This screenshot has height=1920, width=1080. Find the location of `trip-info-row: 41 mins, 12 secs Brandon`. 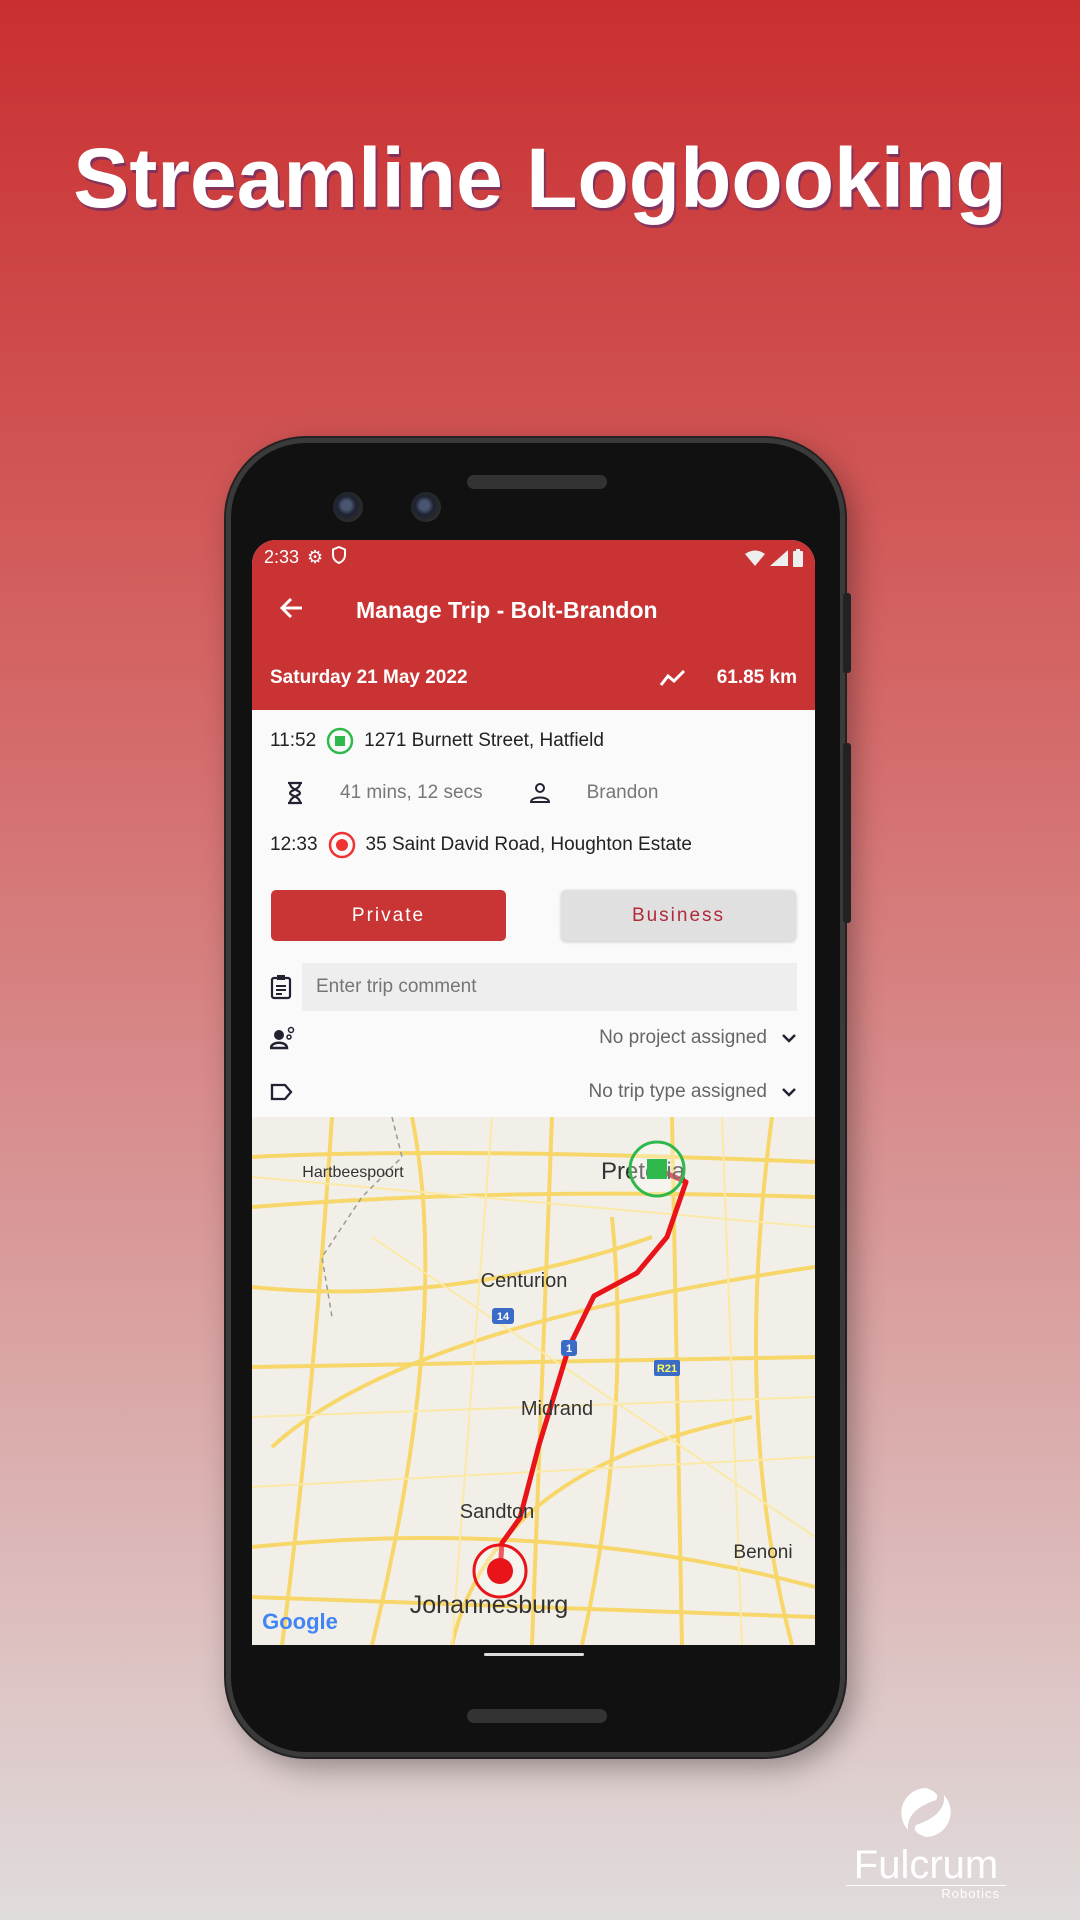

trip-info-row: 41 mins, 12 secs Brandon is located at coordinates (533, 793).